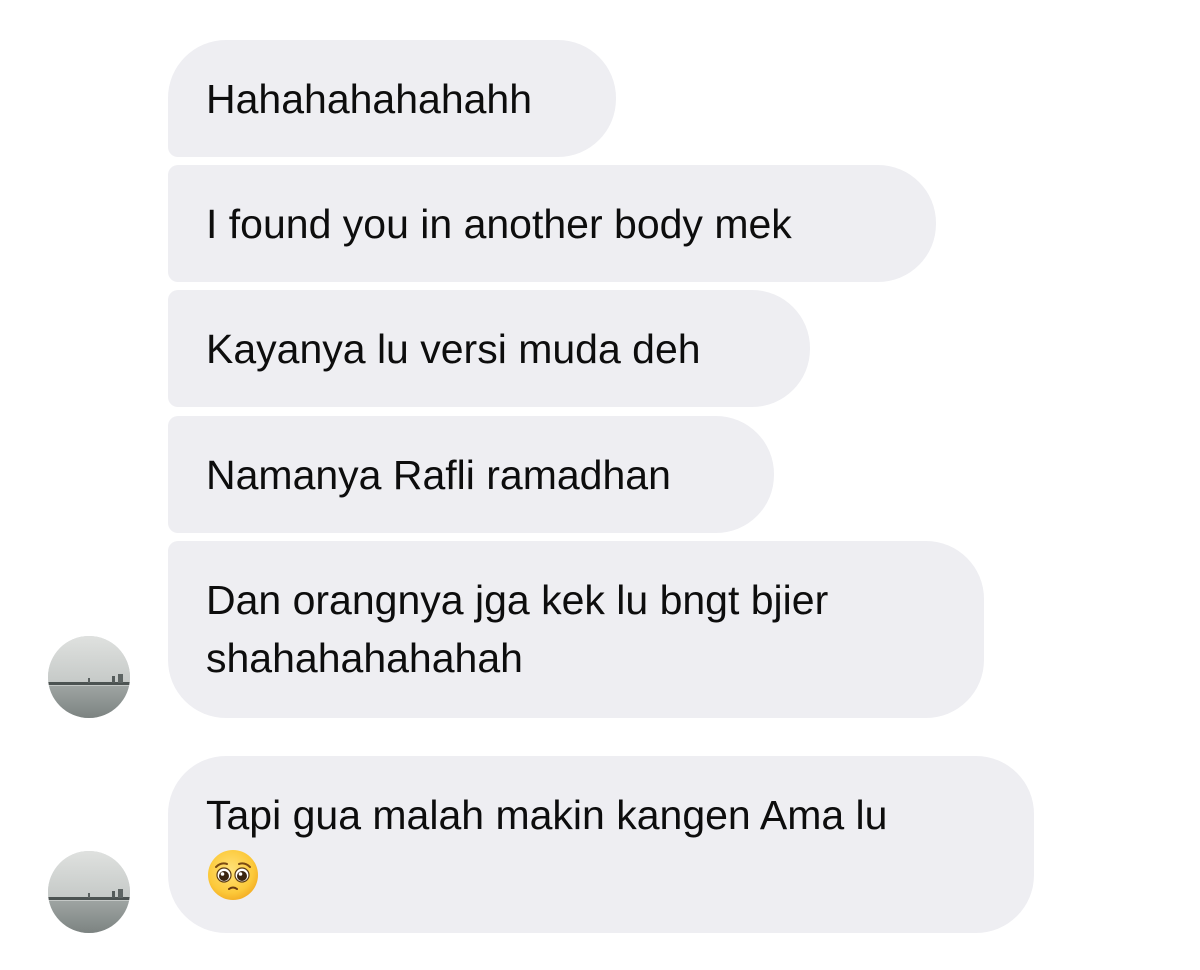 This screenshot has width=1200, height=970. What do you see at coordinates (438, 475) in the screenshot?
I see `message-text: Namanya Rafli ramadhan` at bounding box center [438, 475].